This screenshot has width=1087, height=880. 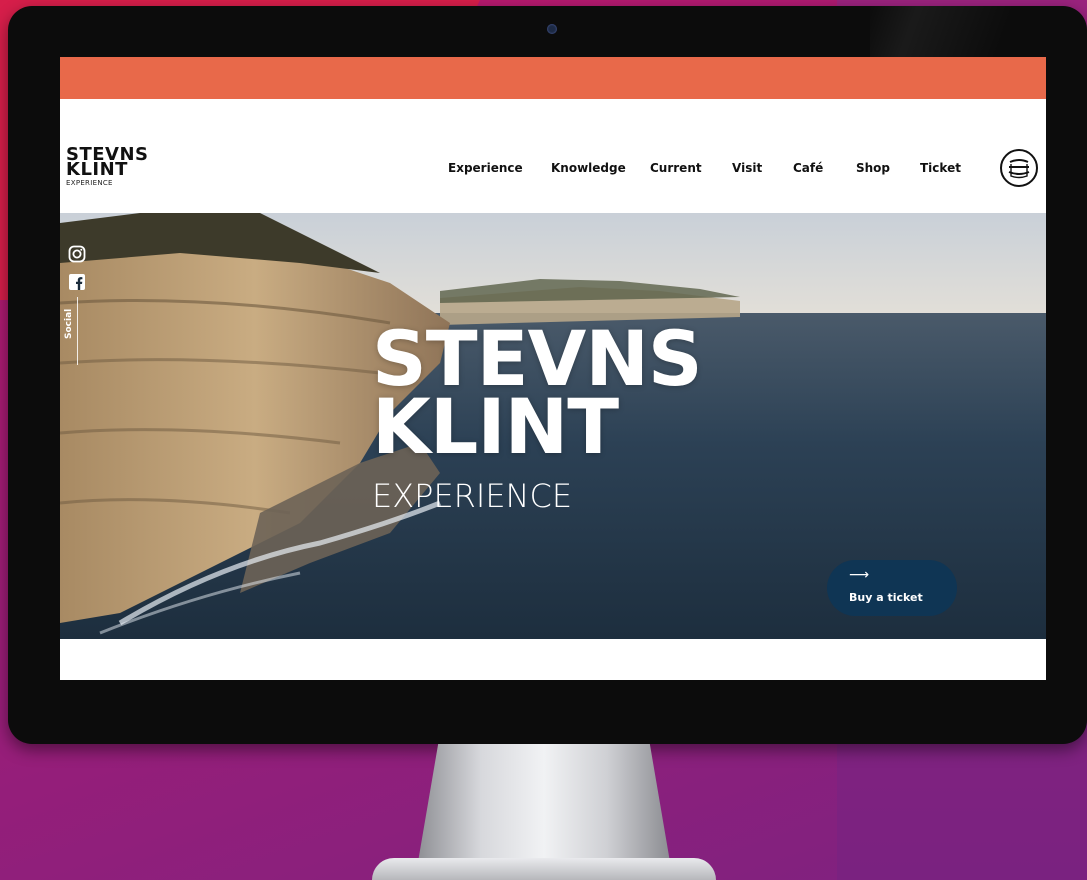 I want to click on facebook-icon, so click(x=77, y=282).